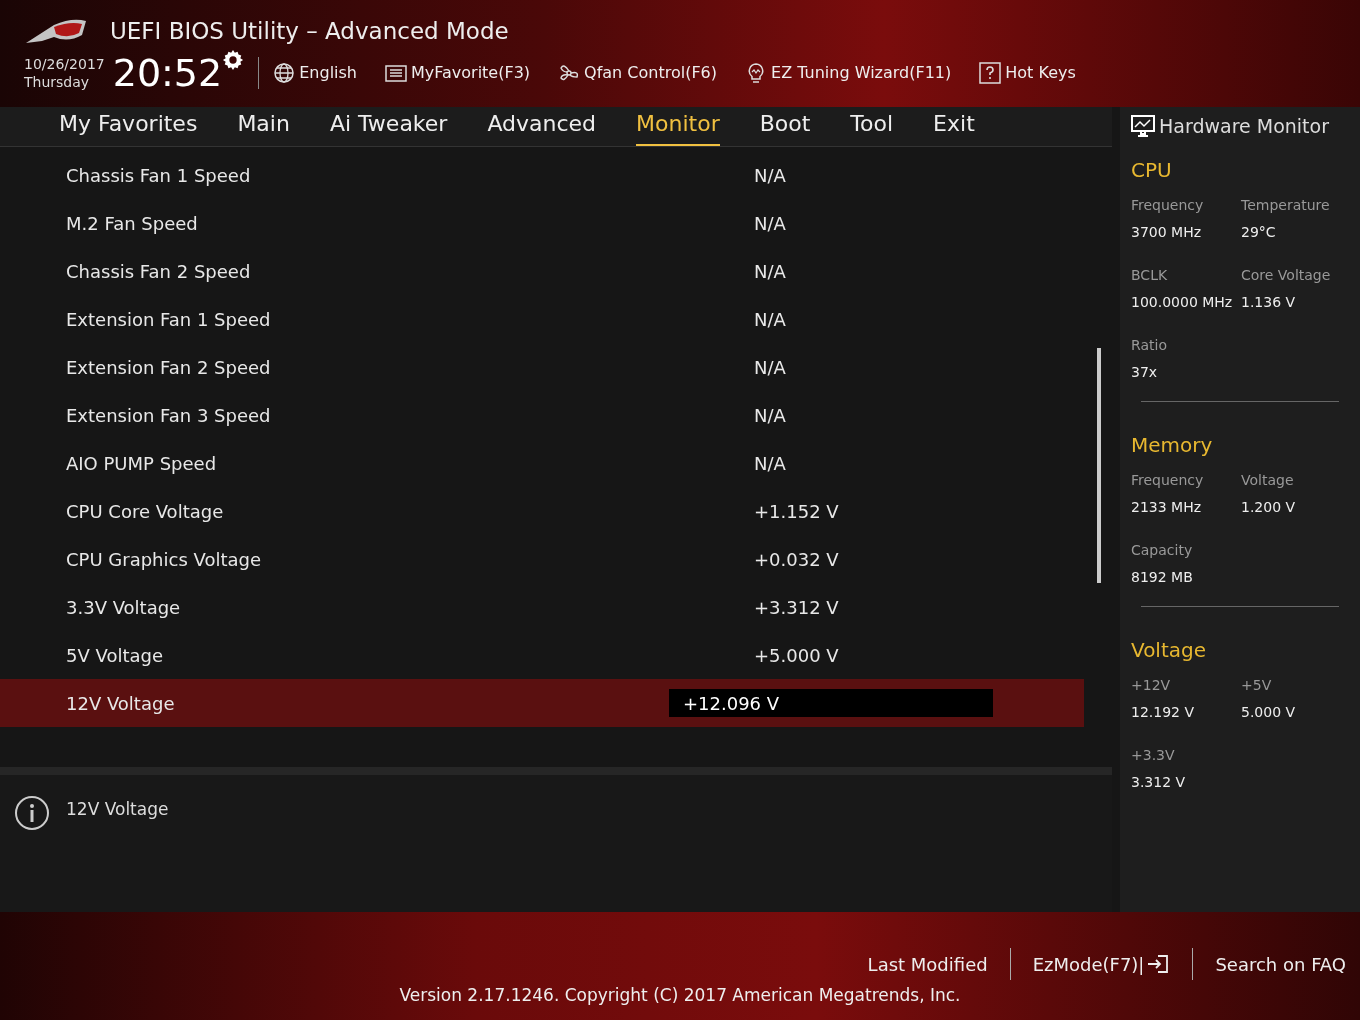  I want to click on metric-value: 100.0000 MHz, so click(1182, 302).